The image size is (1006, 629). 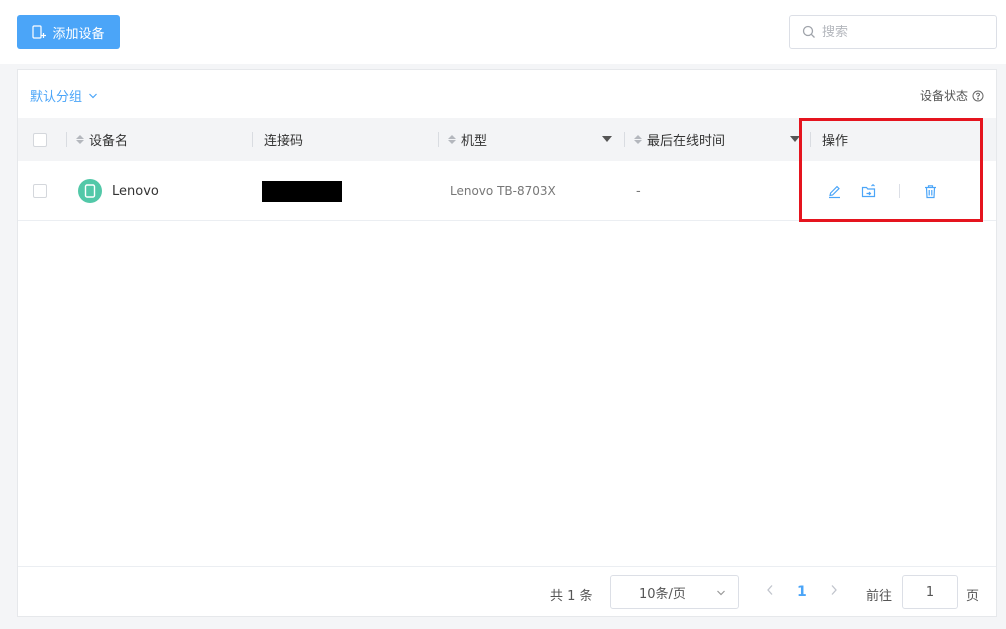 What do you see at coordinates (503, 32) in the screenshot?
I see `top-toolbar: 添加设备` at bounding box center [503, 32].